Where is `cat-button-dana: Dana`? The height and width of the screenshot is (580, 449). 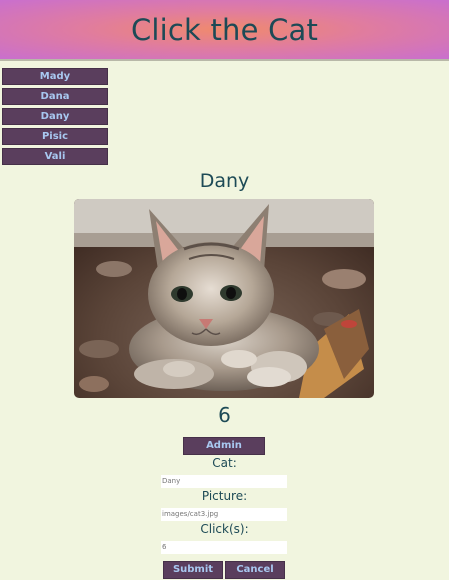
cat-button-dana: Dana is located at coordinates (55, 96).